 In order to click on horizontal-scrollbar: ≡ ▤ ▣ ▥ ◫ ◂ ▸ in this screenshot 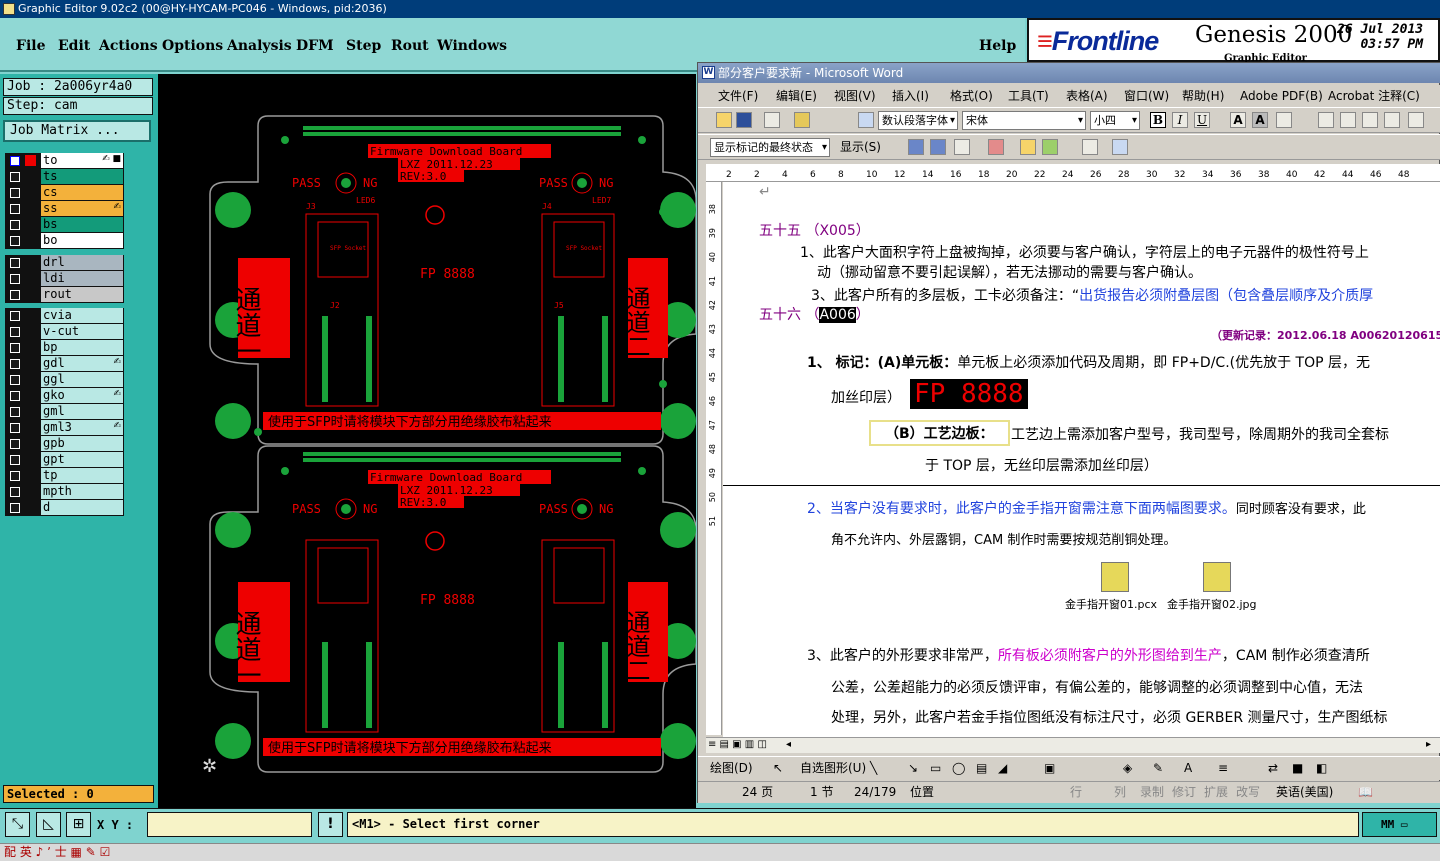, I will do `click(1073, 745)`.